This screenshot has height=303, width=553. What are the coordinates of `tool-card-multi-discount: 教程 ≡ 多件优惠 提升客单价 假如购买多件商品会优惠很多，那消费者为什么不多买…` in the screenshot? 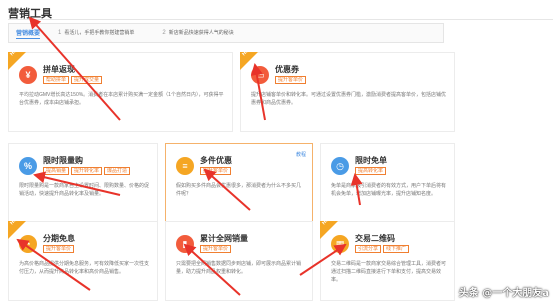 It's located at (239, 183).